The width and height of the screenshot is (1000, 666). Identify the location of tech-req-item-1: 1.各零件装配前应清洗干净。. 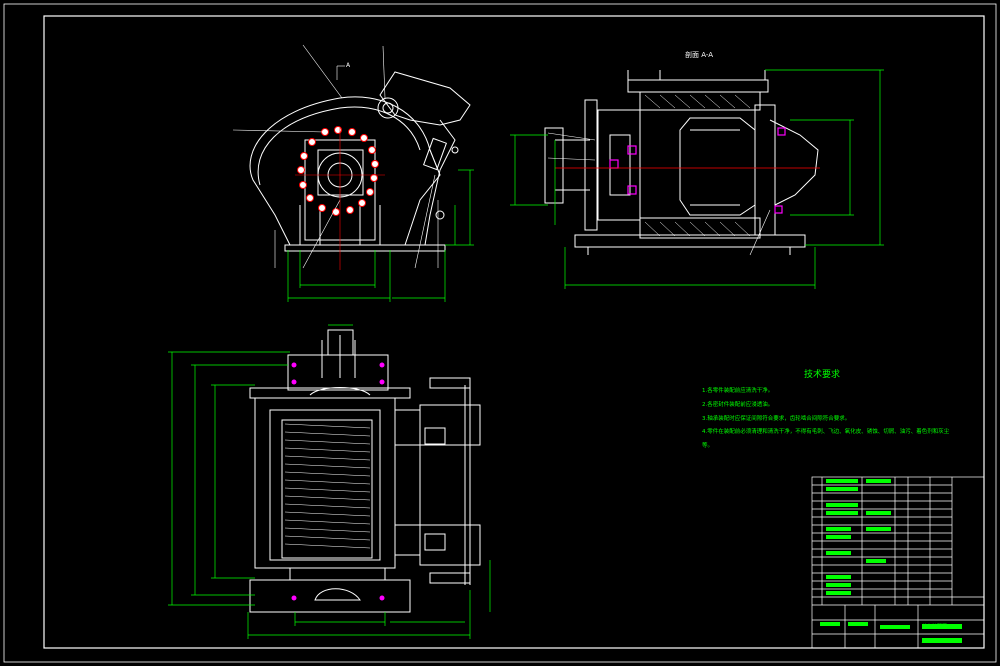
(738, 391).